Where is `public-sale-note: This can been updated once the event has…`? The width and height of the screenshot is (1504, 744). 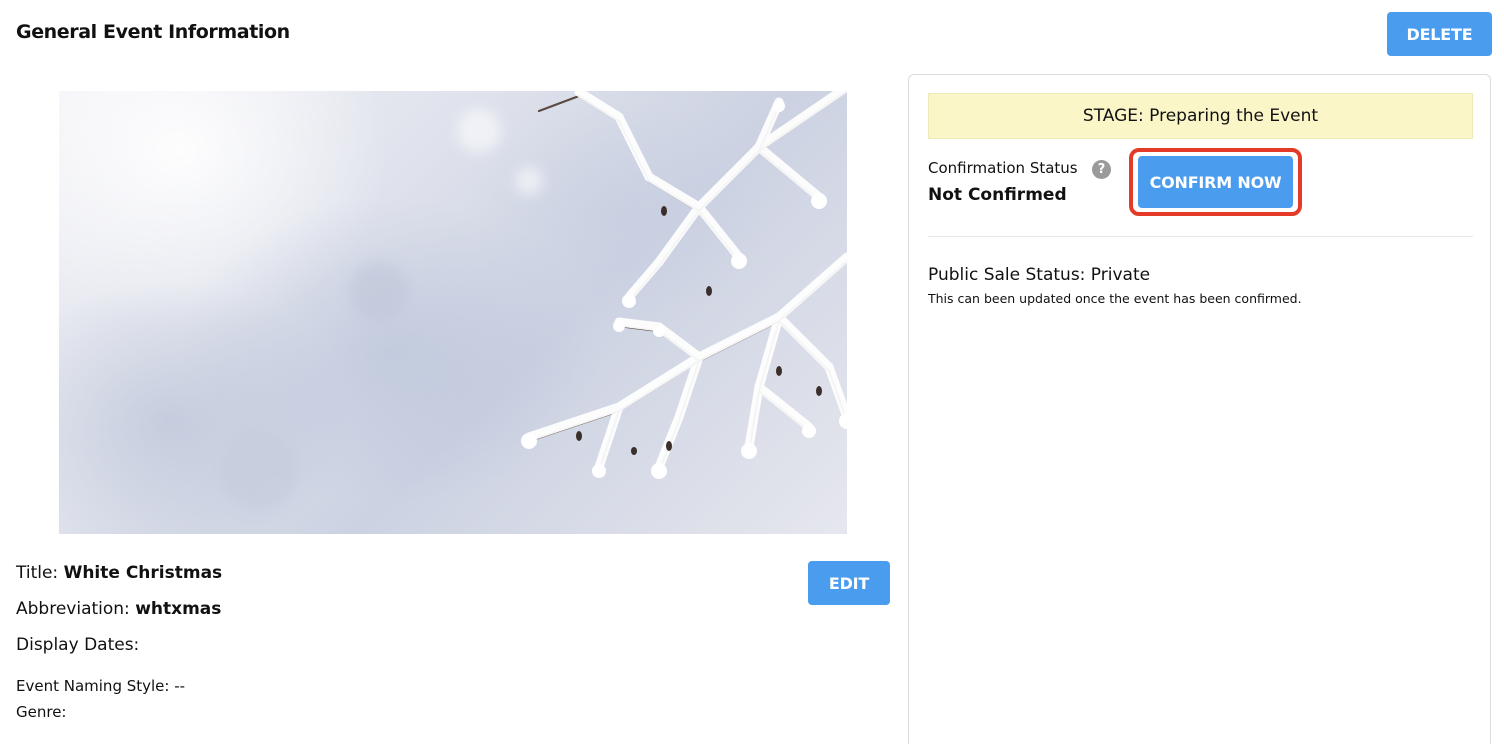
public-sale-note: This can been updated once the event has… is located at coordinates (1115, 298).